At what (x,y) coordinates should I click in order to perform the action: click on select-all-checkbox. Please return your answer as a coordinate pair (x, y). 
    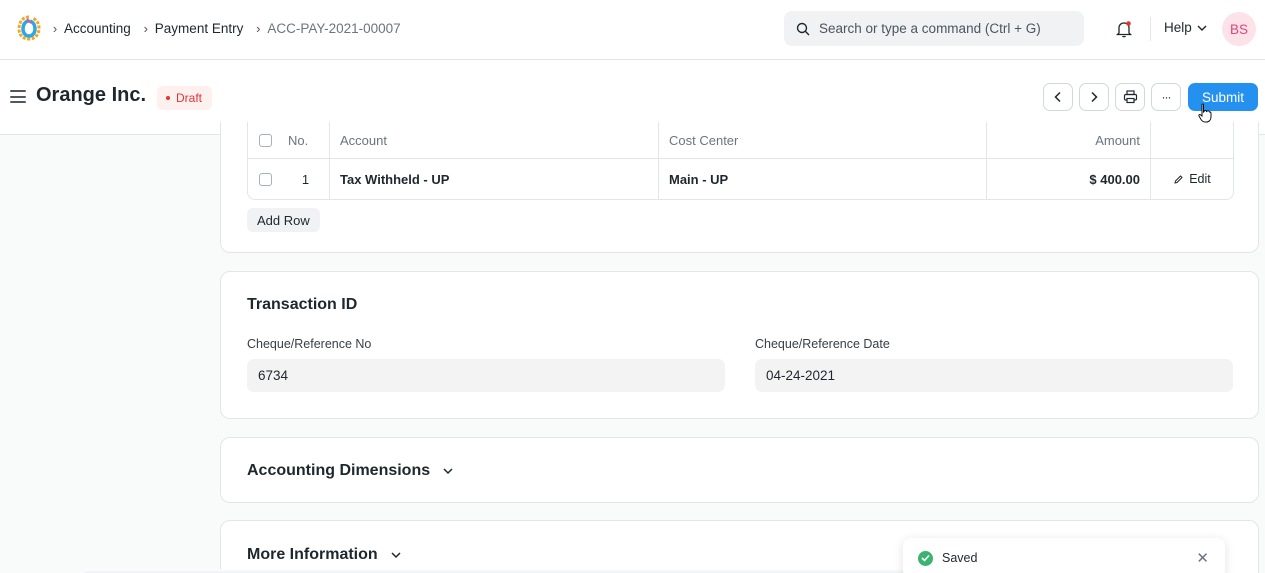
    Looking at the image, I should click on (265, 140).